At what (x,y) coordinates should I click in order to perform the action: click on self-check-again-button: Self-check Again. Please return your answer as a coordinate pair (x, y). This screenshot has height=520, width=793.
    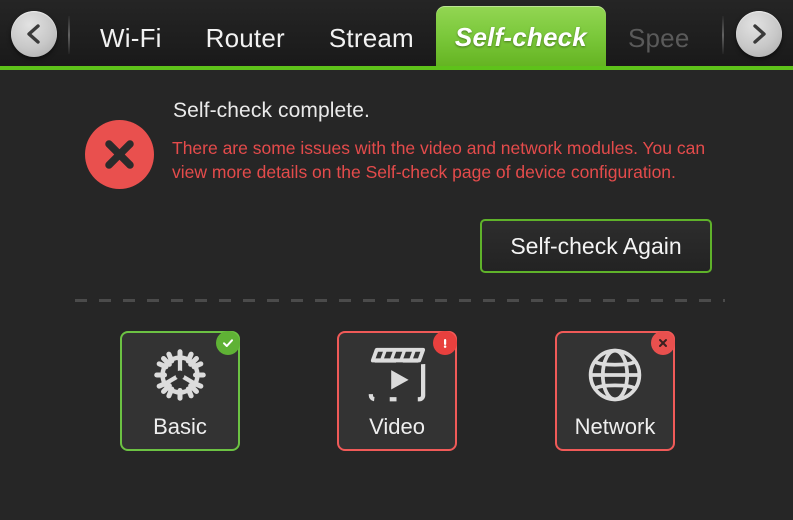
    Looking at the image, I should click on (596, 246).